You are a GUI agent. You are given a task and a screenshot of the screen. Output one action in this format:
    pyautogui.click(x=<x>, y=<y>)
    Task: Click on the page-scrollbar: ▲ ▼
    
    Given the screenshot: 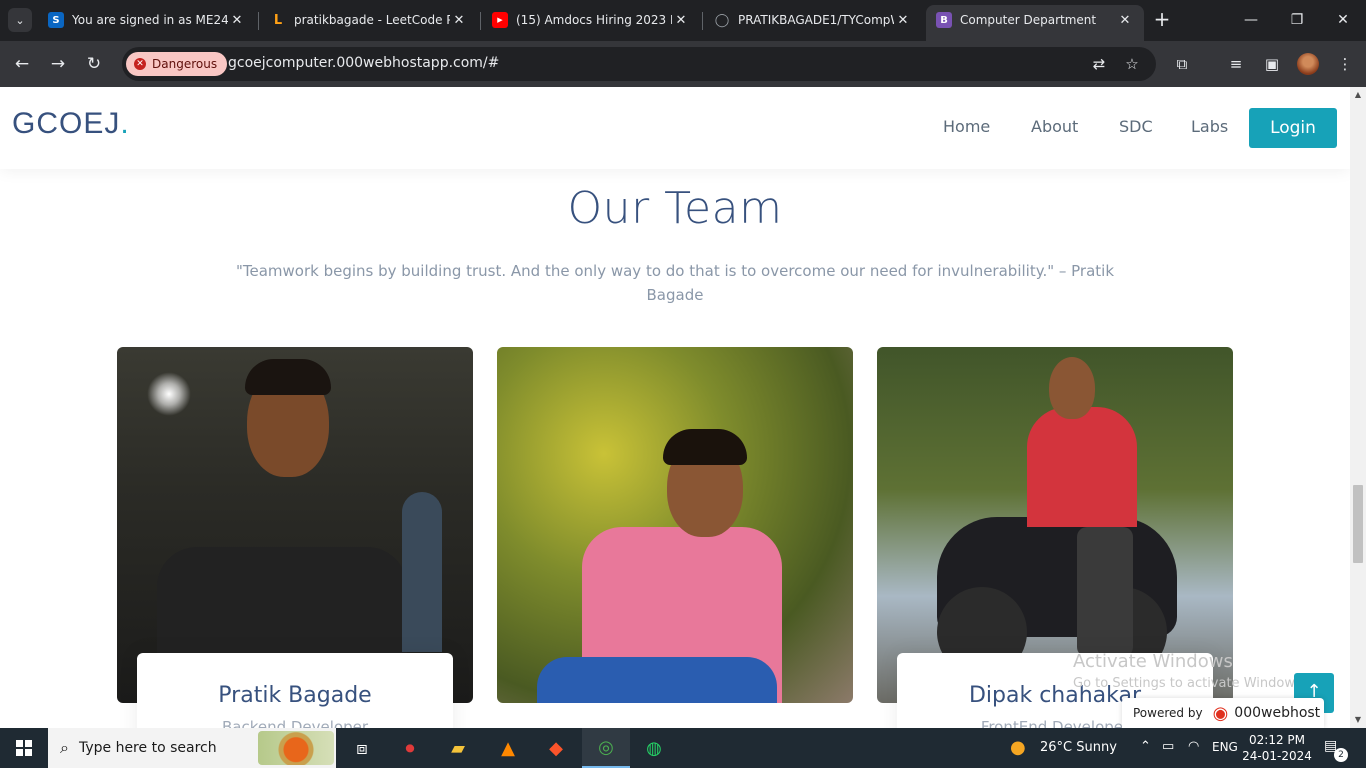 What is the action you would take?
    pyautogui.click(x=1358, y=407)
    